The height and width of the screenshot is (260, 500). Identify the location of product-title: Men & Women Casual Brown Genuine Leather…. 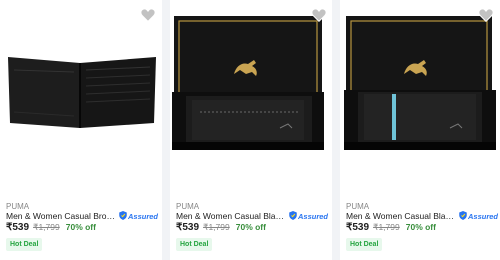
(61, 216).